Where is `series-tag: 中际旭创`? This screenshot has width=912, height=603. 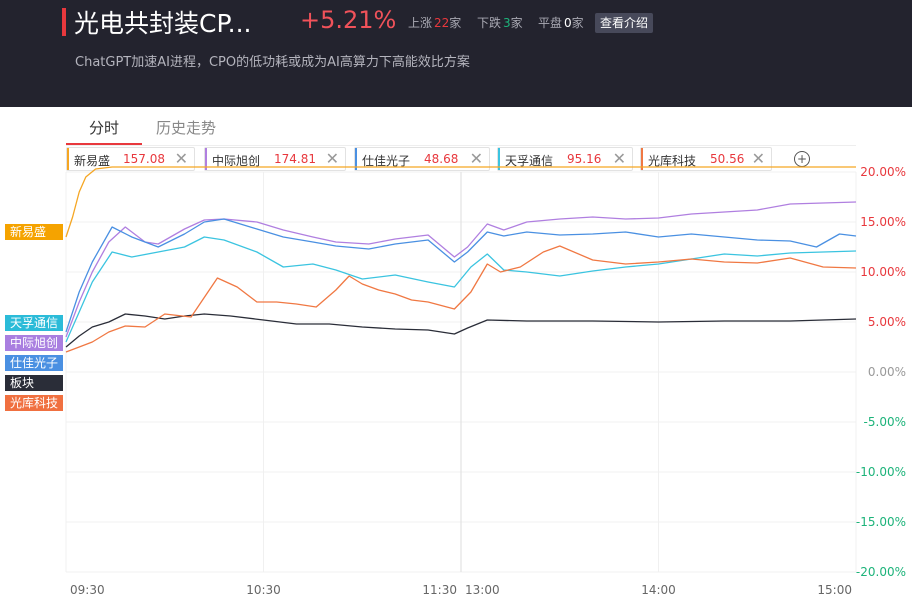
series-tag: 中际旭创 is located at coordinates (34, 343).